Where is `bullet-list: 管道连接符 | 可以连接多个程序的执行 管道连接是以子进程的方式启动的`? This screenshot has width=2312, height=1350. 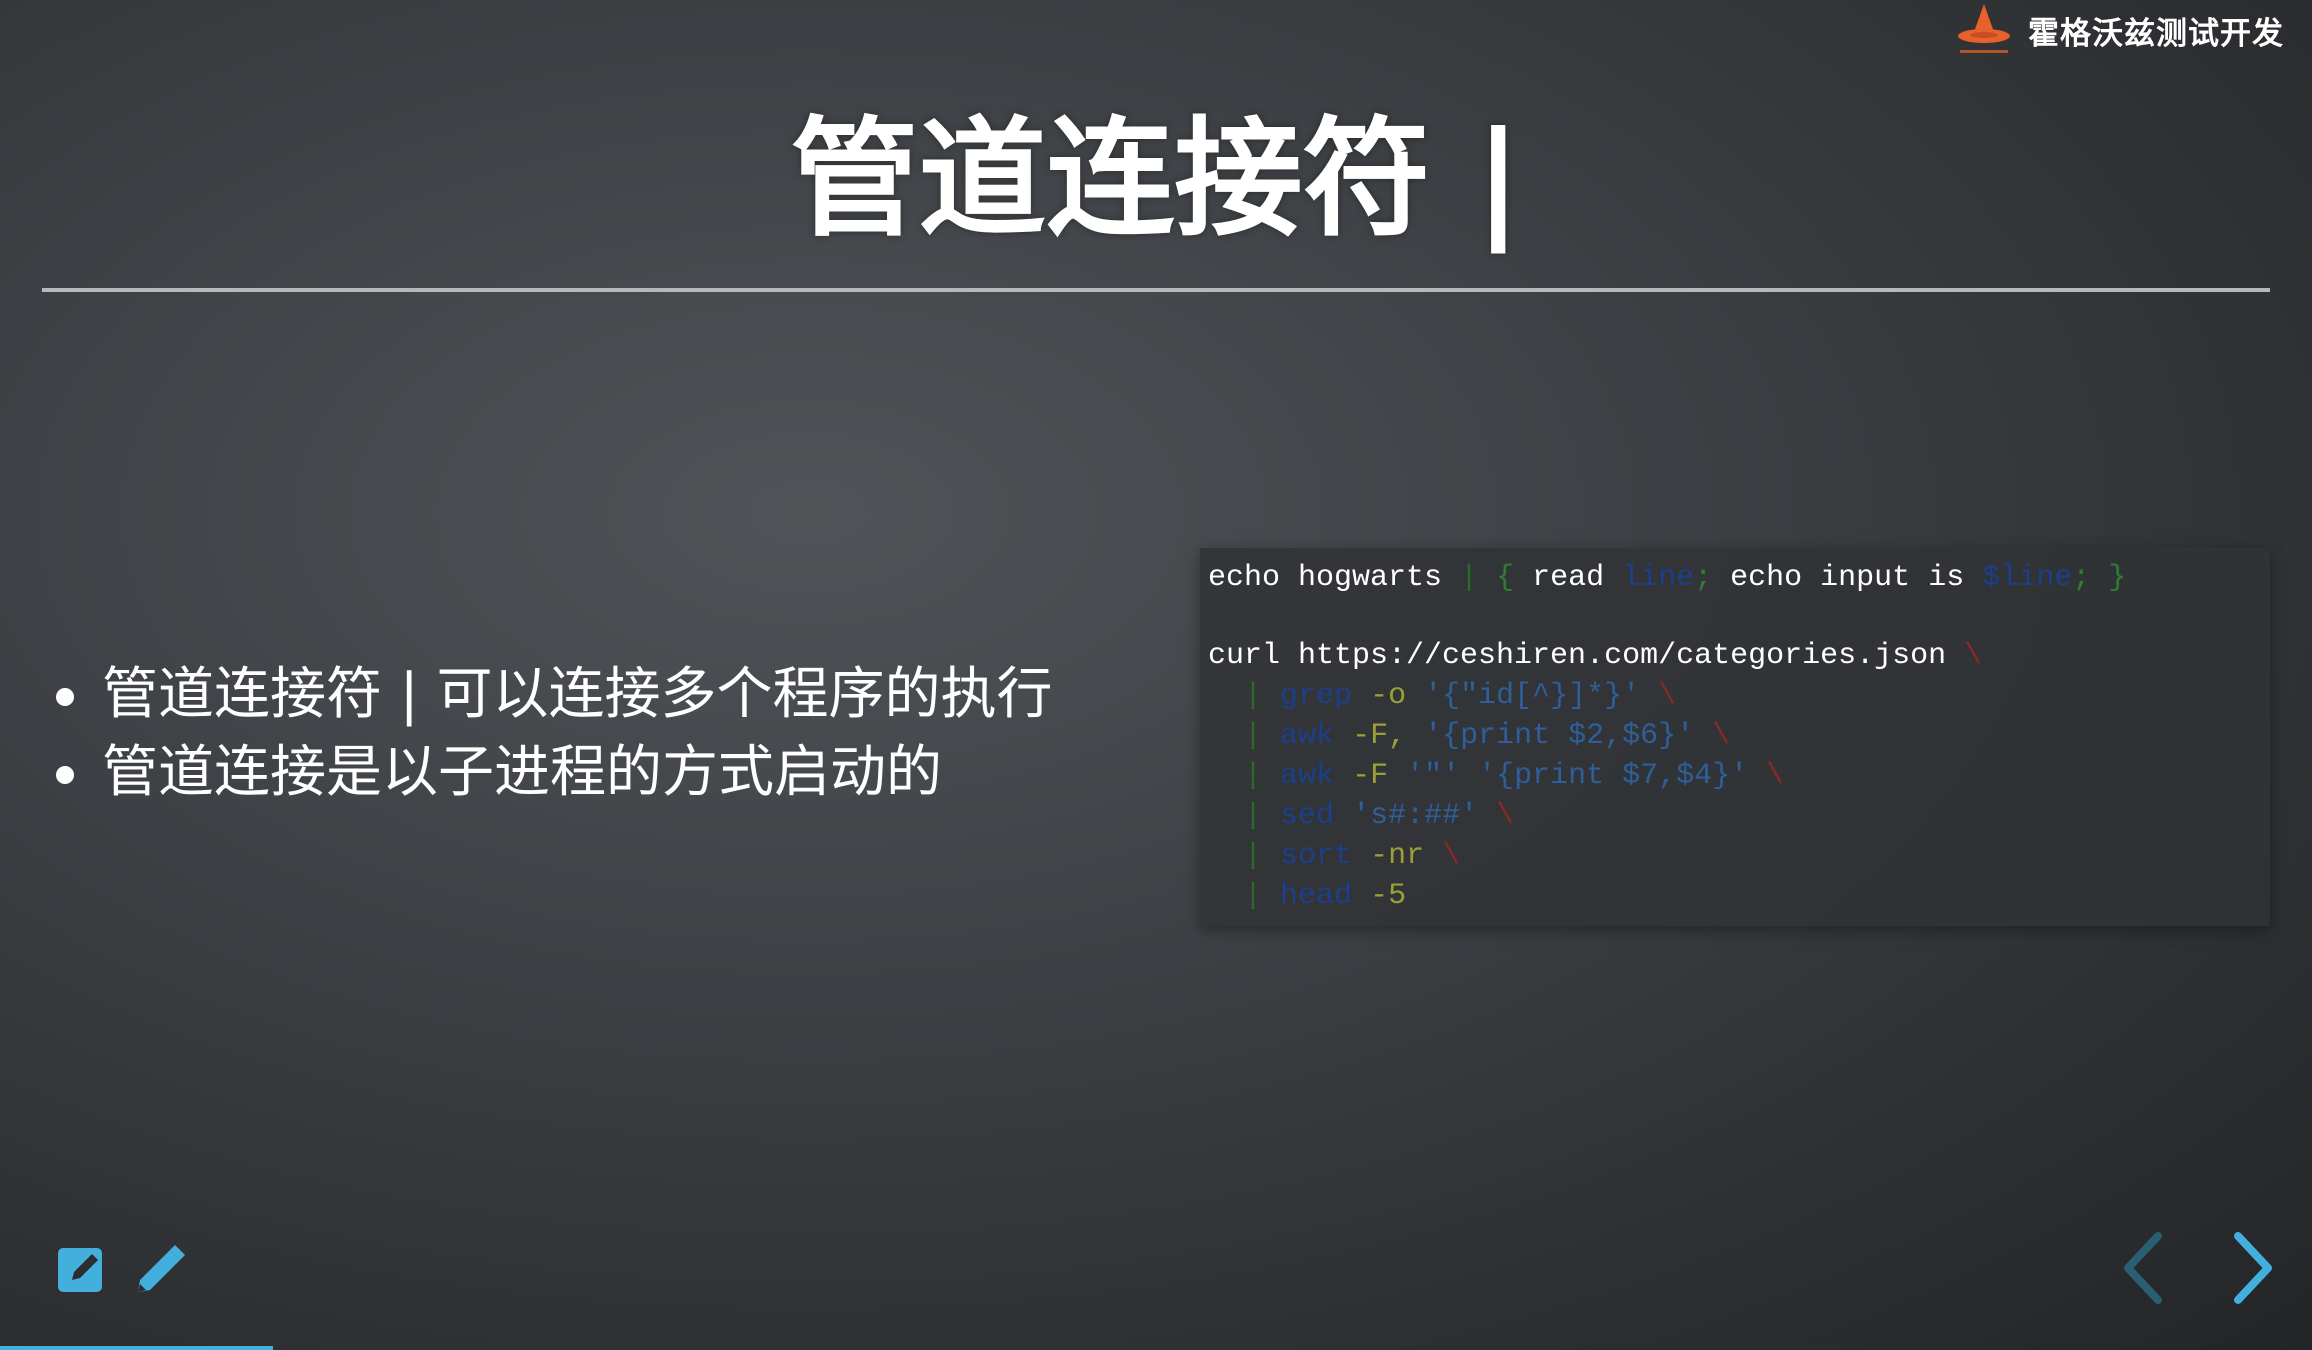
bullet-list: 管道连接符 | 可以连接多个程序的执行 管道连接是以子进程的方式启动的 is located at coordinates (552, 734).